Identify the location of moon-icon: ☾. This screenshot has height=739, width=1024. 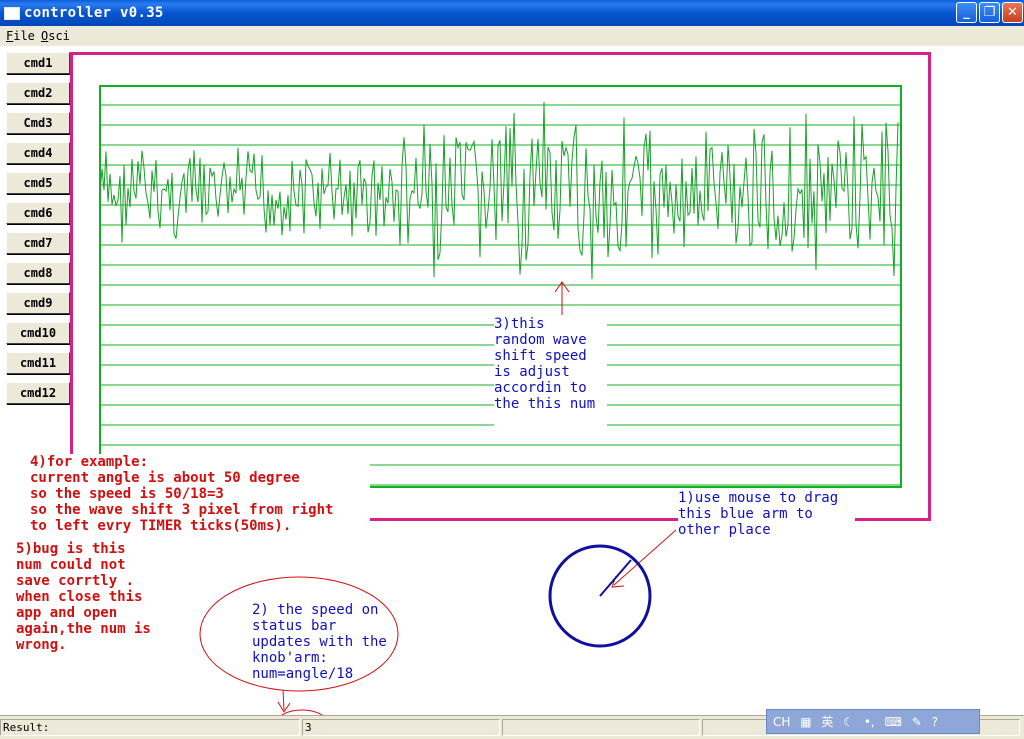
(848, 722).